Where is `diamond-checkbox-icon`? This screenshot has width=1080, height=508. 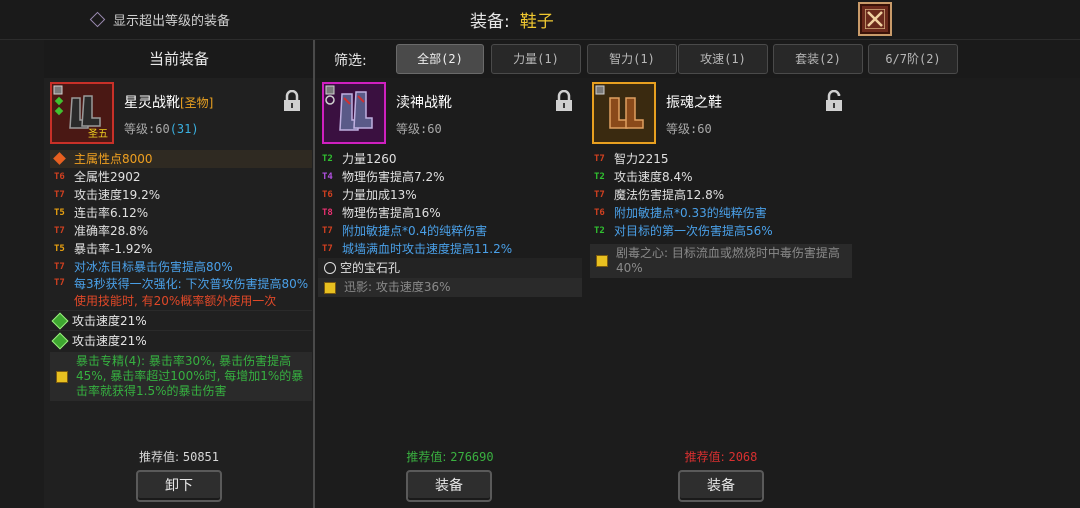
diamond-checkbox-icon is located at coordinates (97, 19).